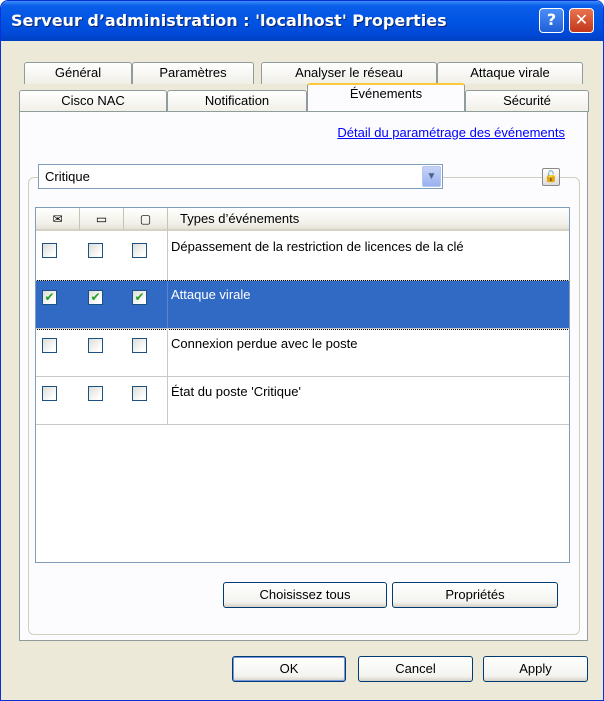 The image size is (604, 701). Describe the element at coordinates (58, 219) in the screenshot. I see `mail-icon: ✉` at that location.